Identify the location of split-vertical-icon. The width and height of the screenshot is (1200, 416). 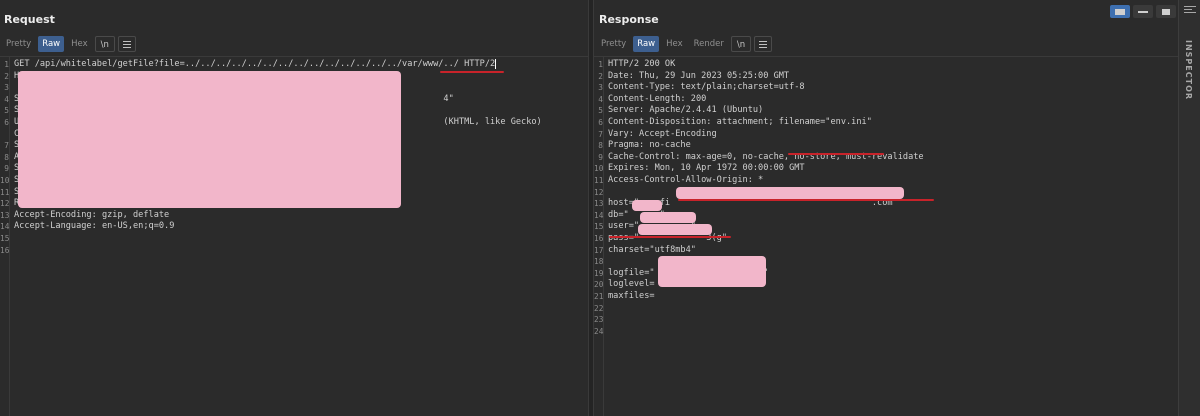
(1143, 11).